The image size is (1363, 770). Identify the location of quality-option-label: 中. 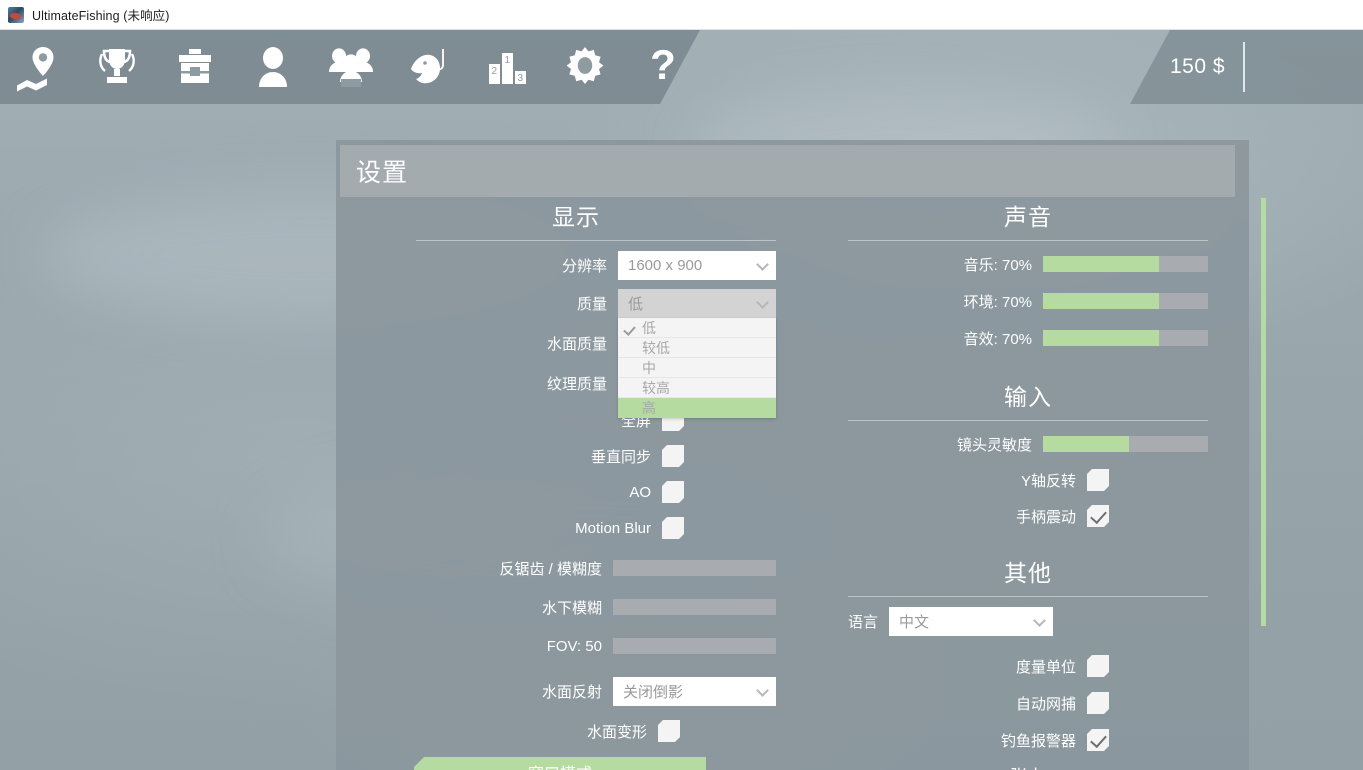
(649, 367).